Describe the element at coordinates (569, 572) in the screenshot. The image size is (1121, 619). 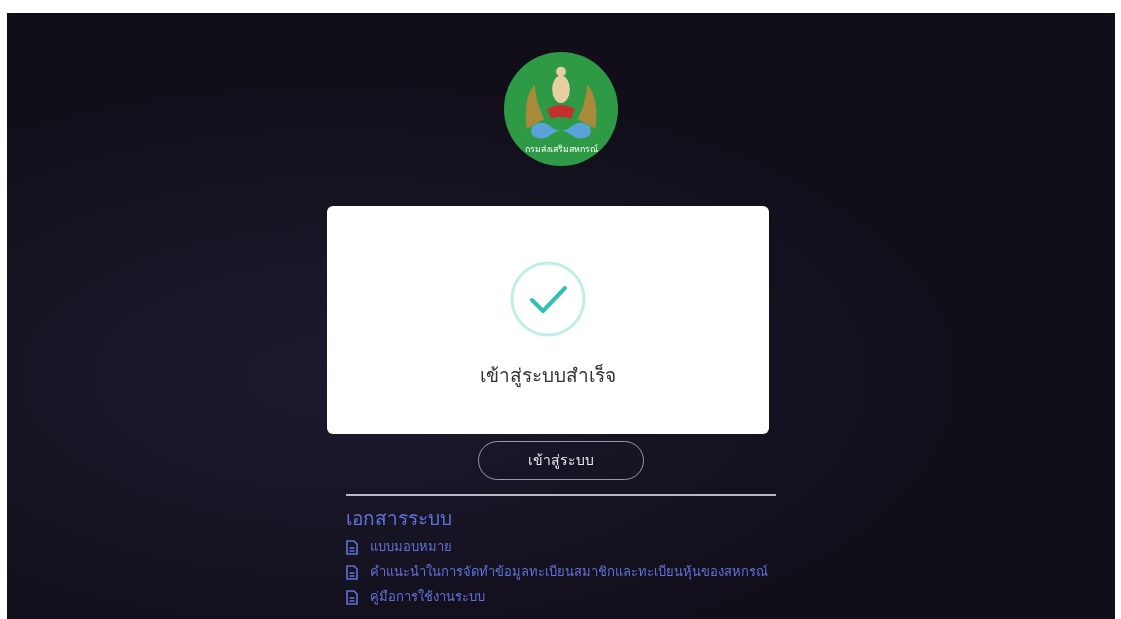
I see `document-link: คำแนะนำในการจัดทำข้อมูลทะเบียนสมาชิกและทะเบียนหุ้นของสหกรณ์` at that location.